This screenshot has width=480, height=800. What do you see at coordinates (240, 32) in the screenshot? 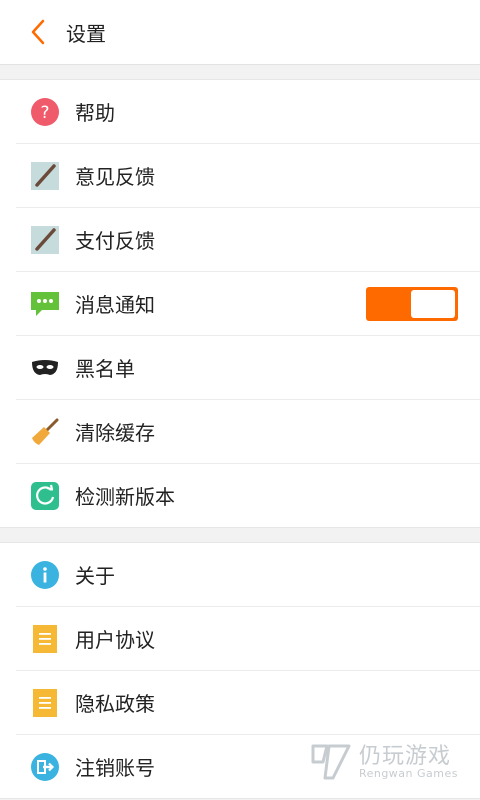
I see `header-bar: 设置` at bounding box center [240, 32].